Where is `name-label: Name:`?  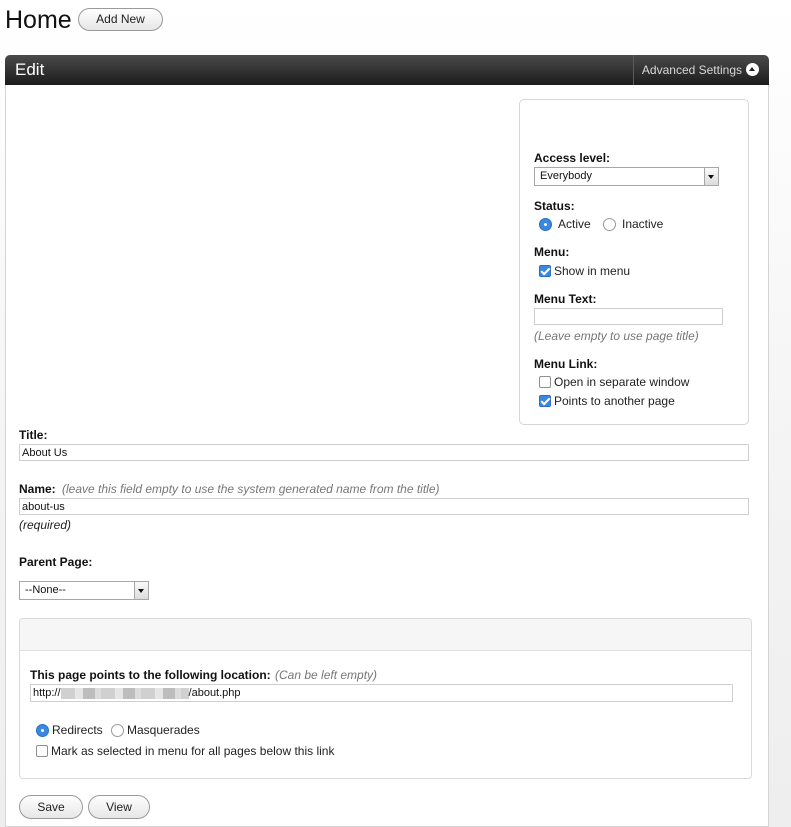 name-label: Name: is located at coordinates (37, 489).